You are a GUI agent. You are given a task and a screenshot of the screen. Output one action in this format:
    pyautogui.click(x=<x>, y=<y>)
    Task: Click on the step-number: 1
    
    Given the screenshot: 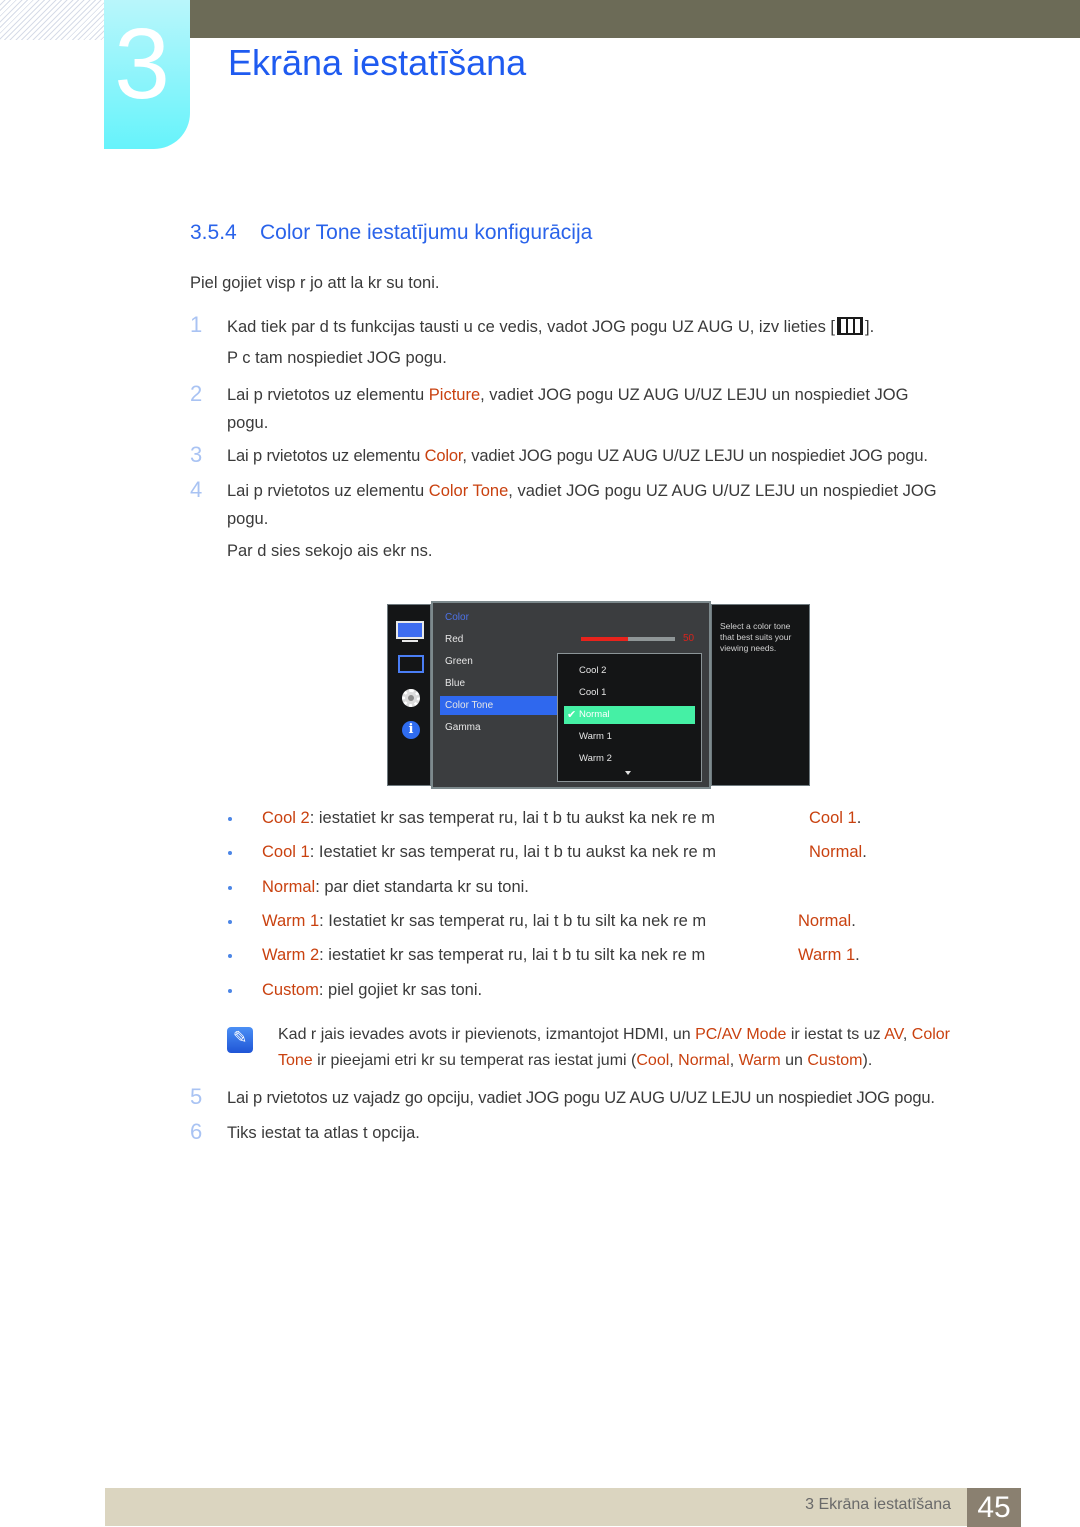 What is the action you would take?
    pyautogui.click(x=196, y=324)
    